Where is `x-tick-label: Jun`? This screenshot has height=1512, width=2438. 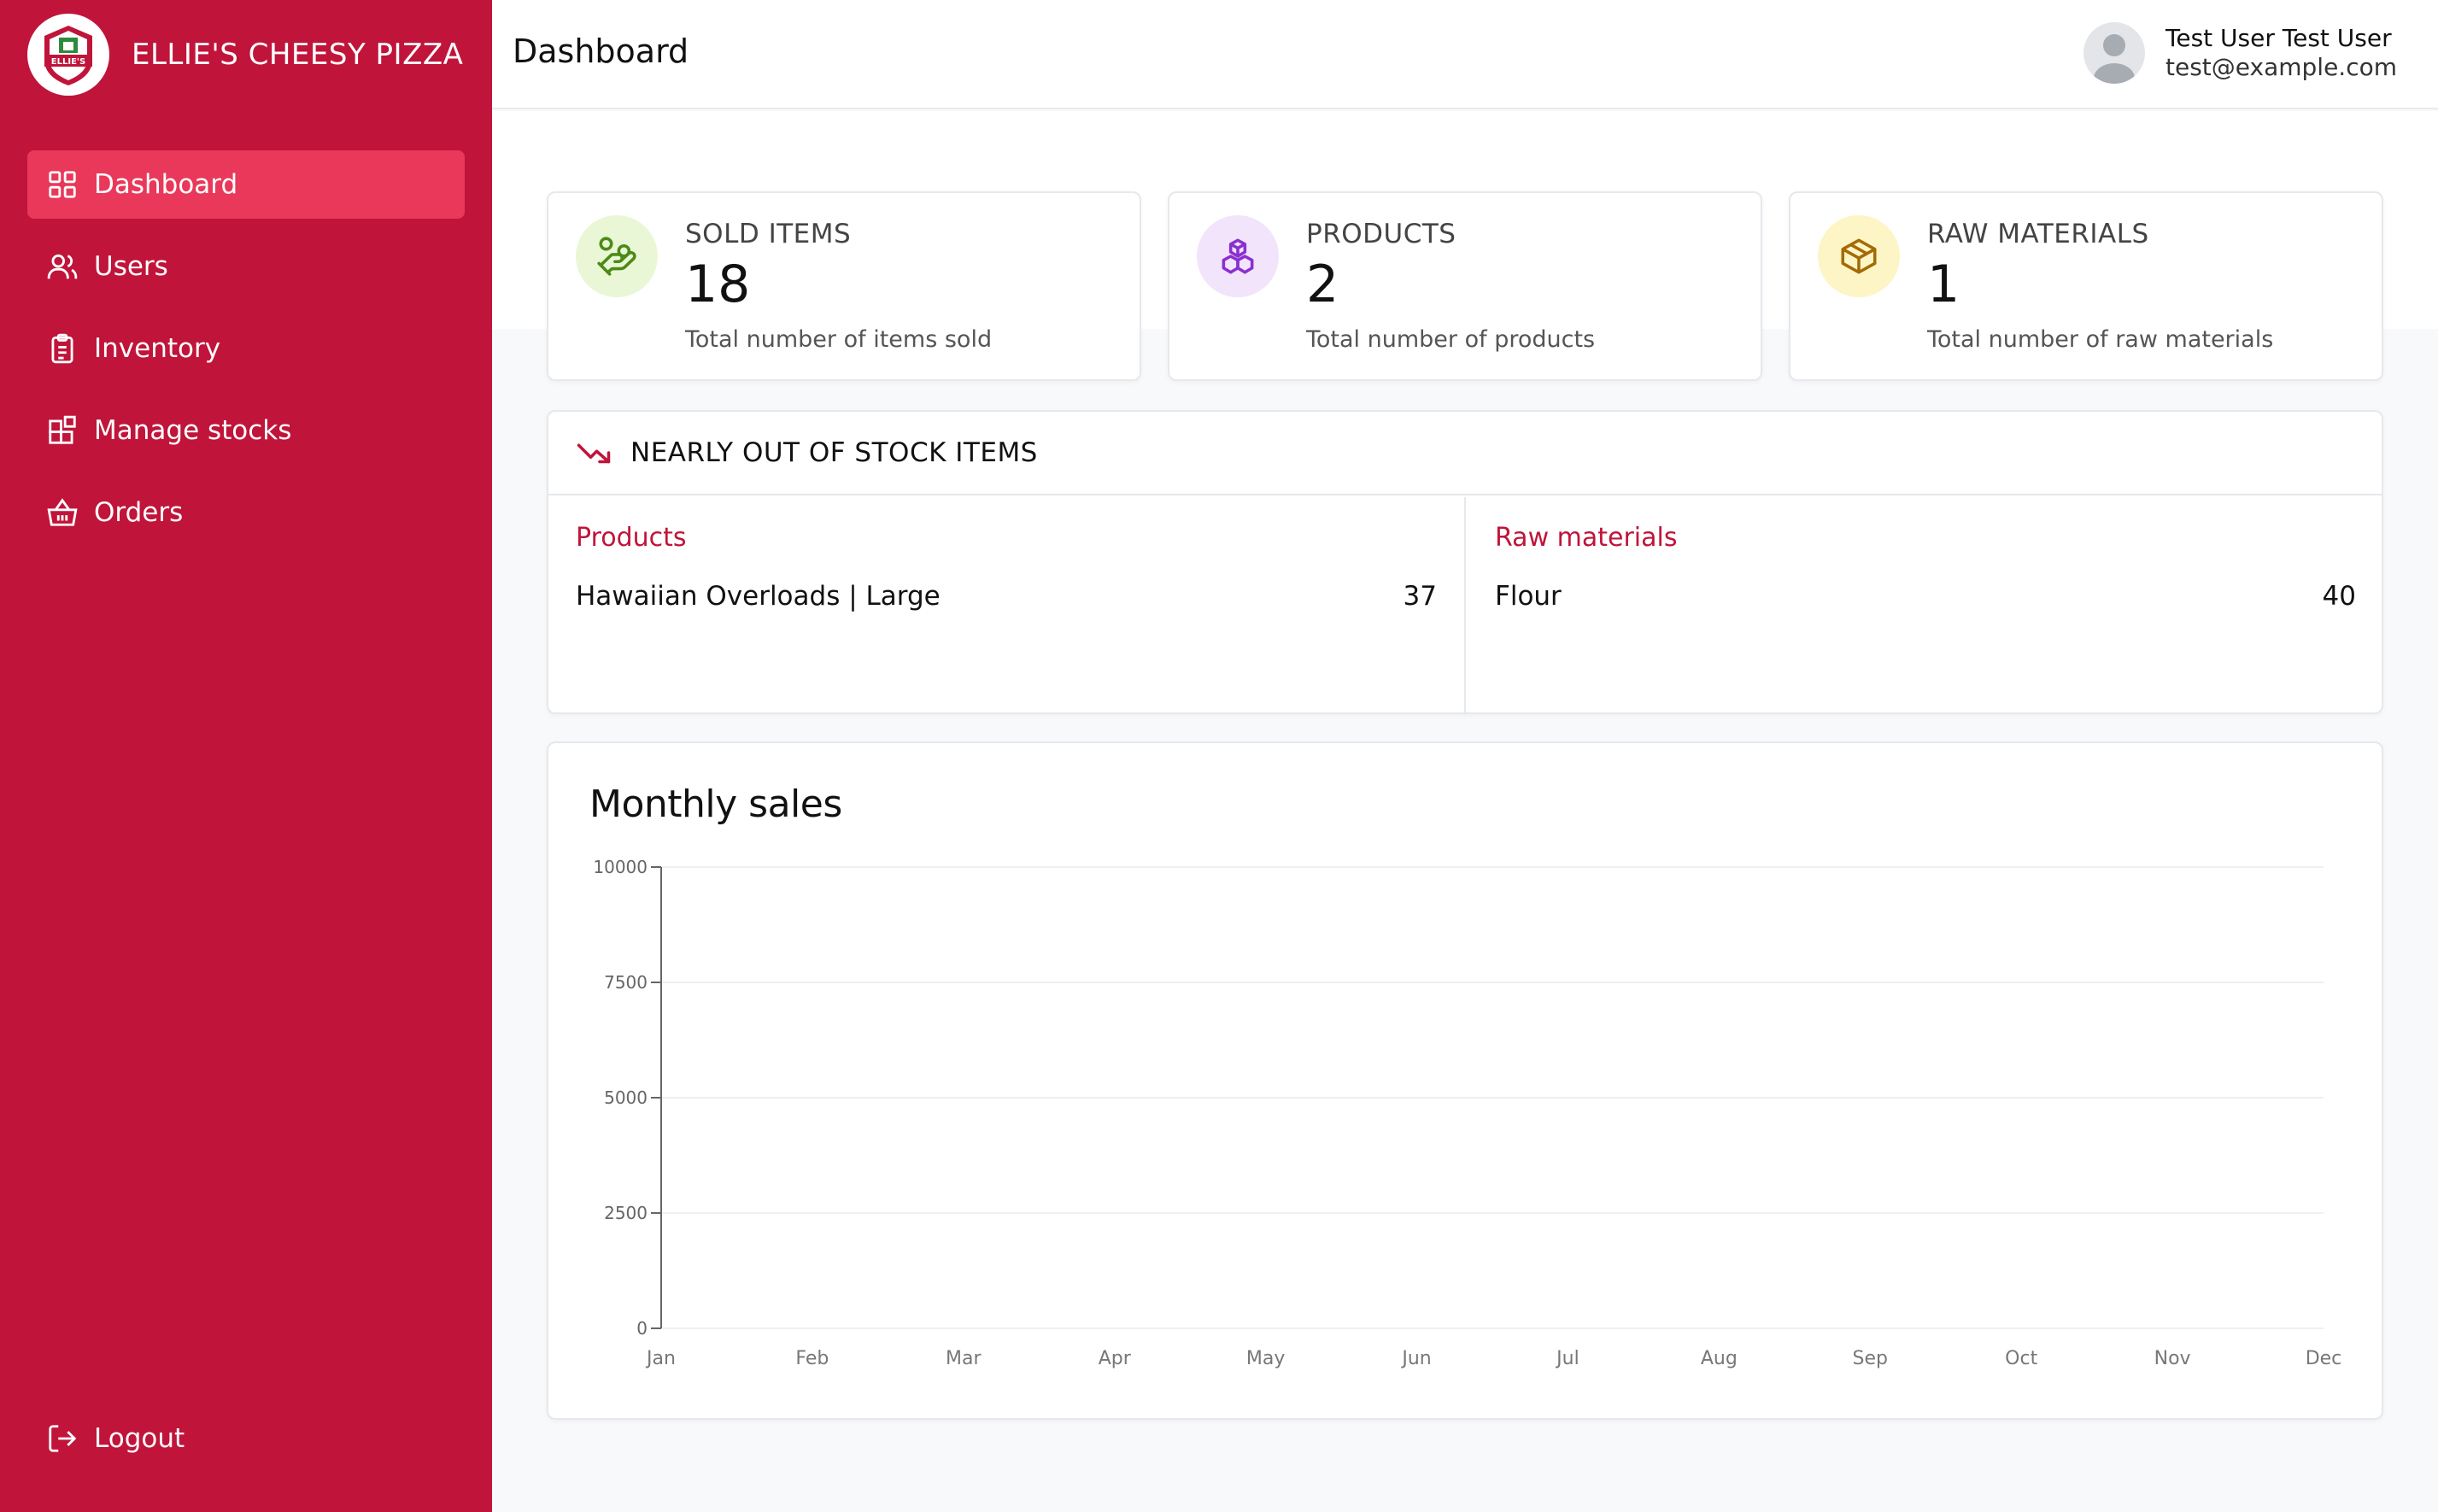 x-tick-label: Jun is located at coordinates (1415, 1358).